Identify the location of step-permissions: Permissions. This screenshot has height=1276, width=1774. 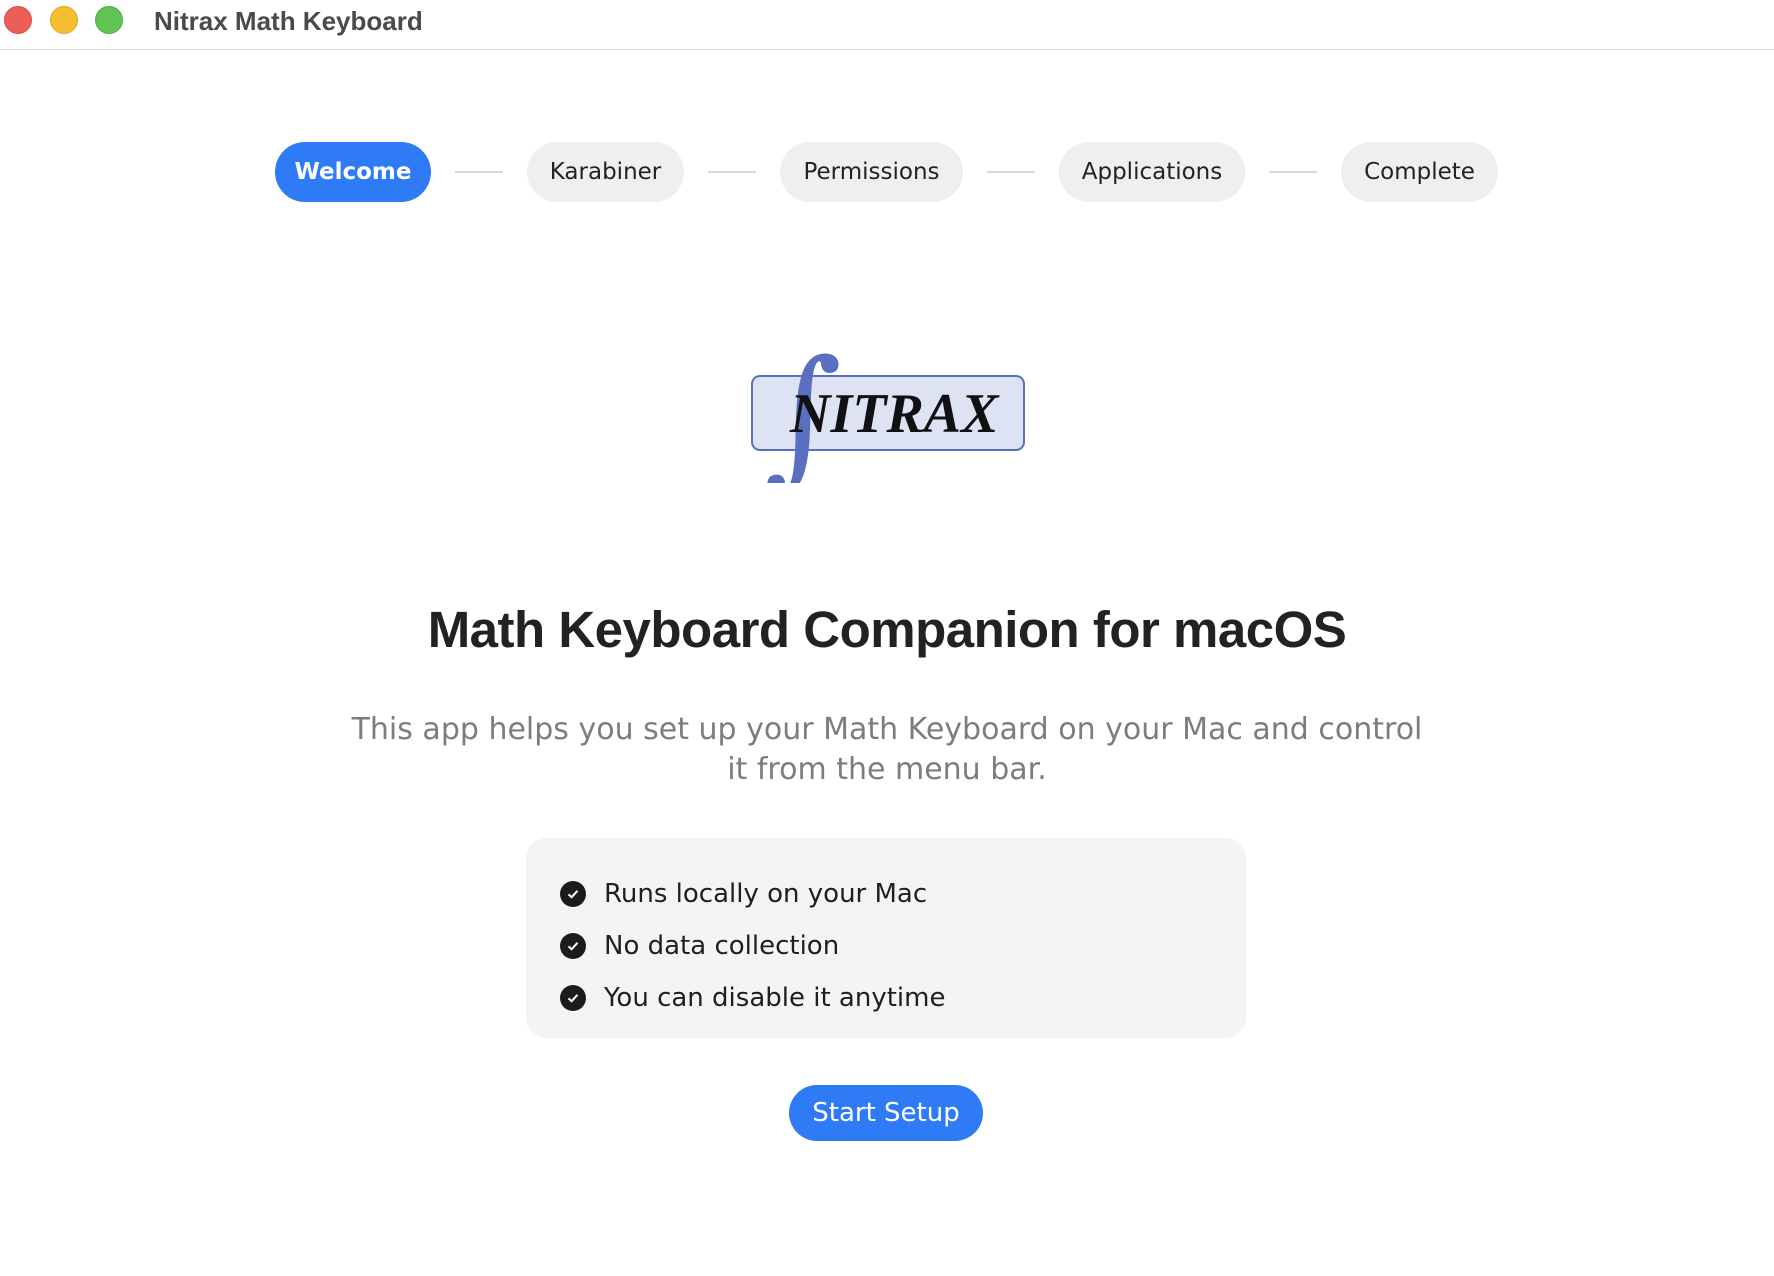
(871, 172).